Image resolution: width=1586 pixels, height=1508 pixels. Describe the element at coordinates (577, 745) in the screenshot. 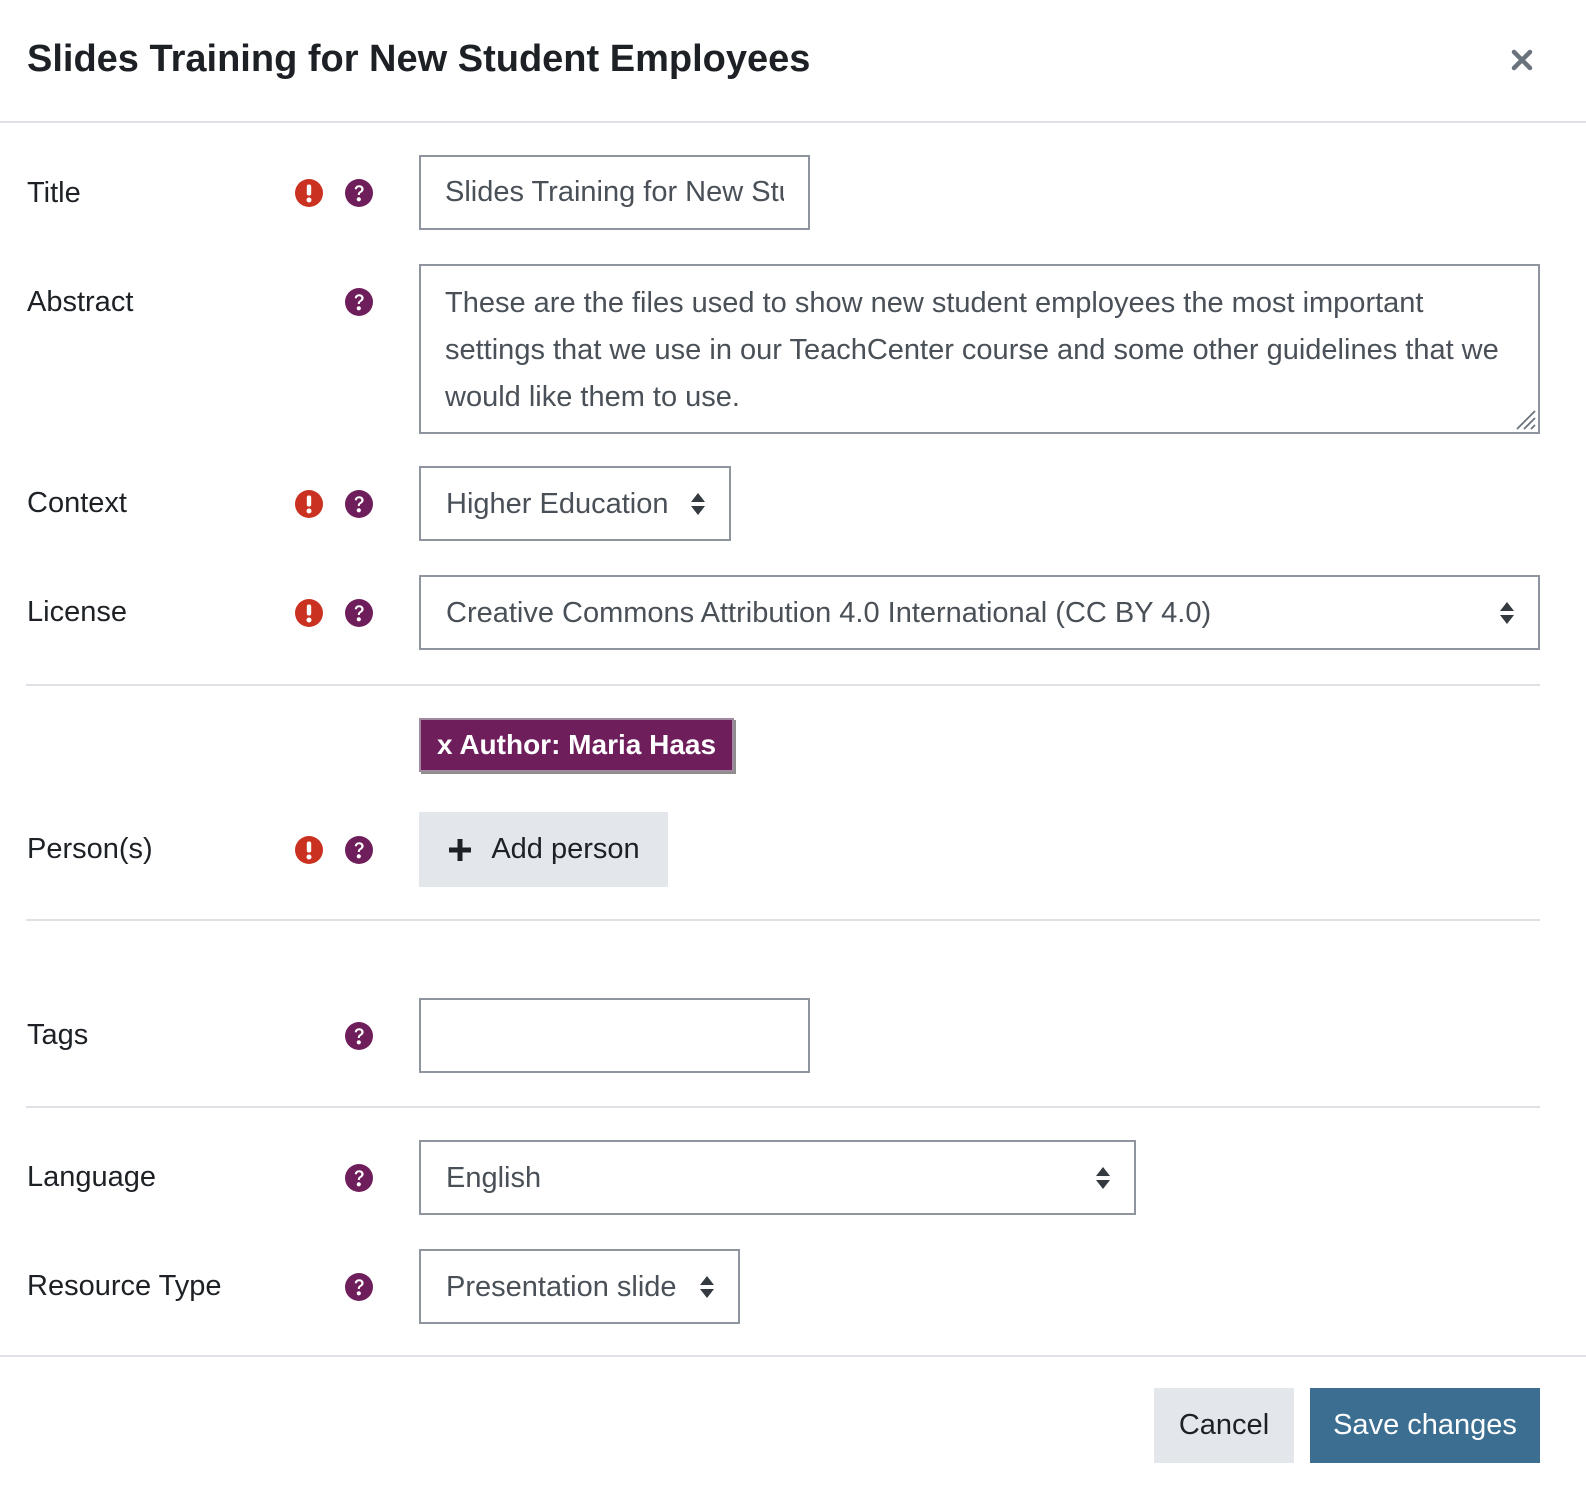

I see `author-chip: x Author: Maria Haas` at that location.